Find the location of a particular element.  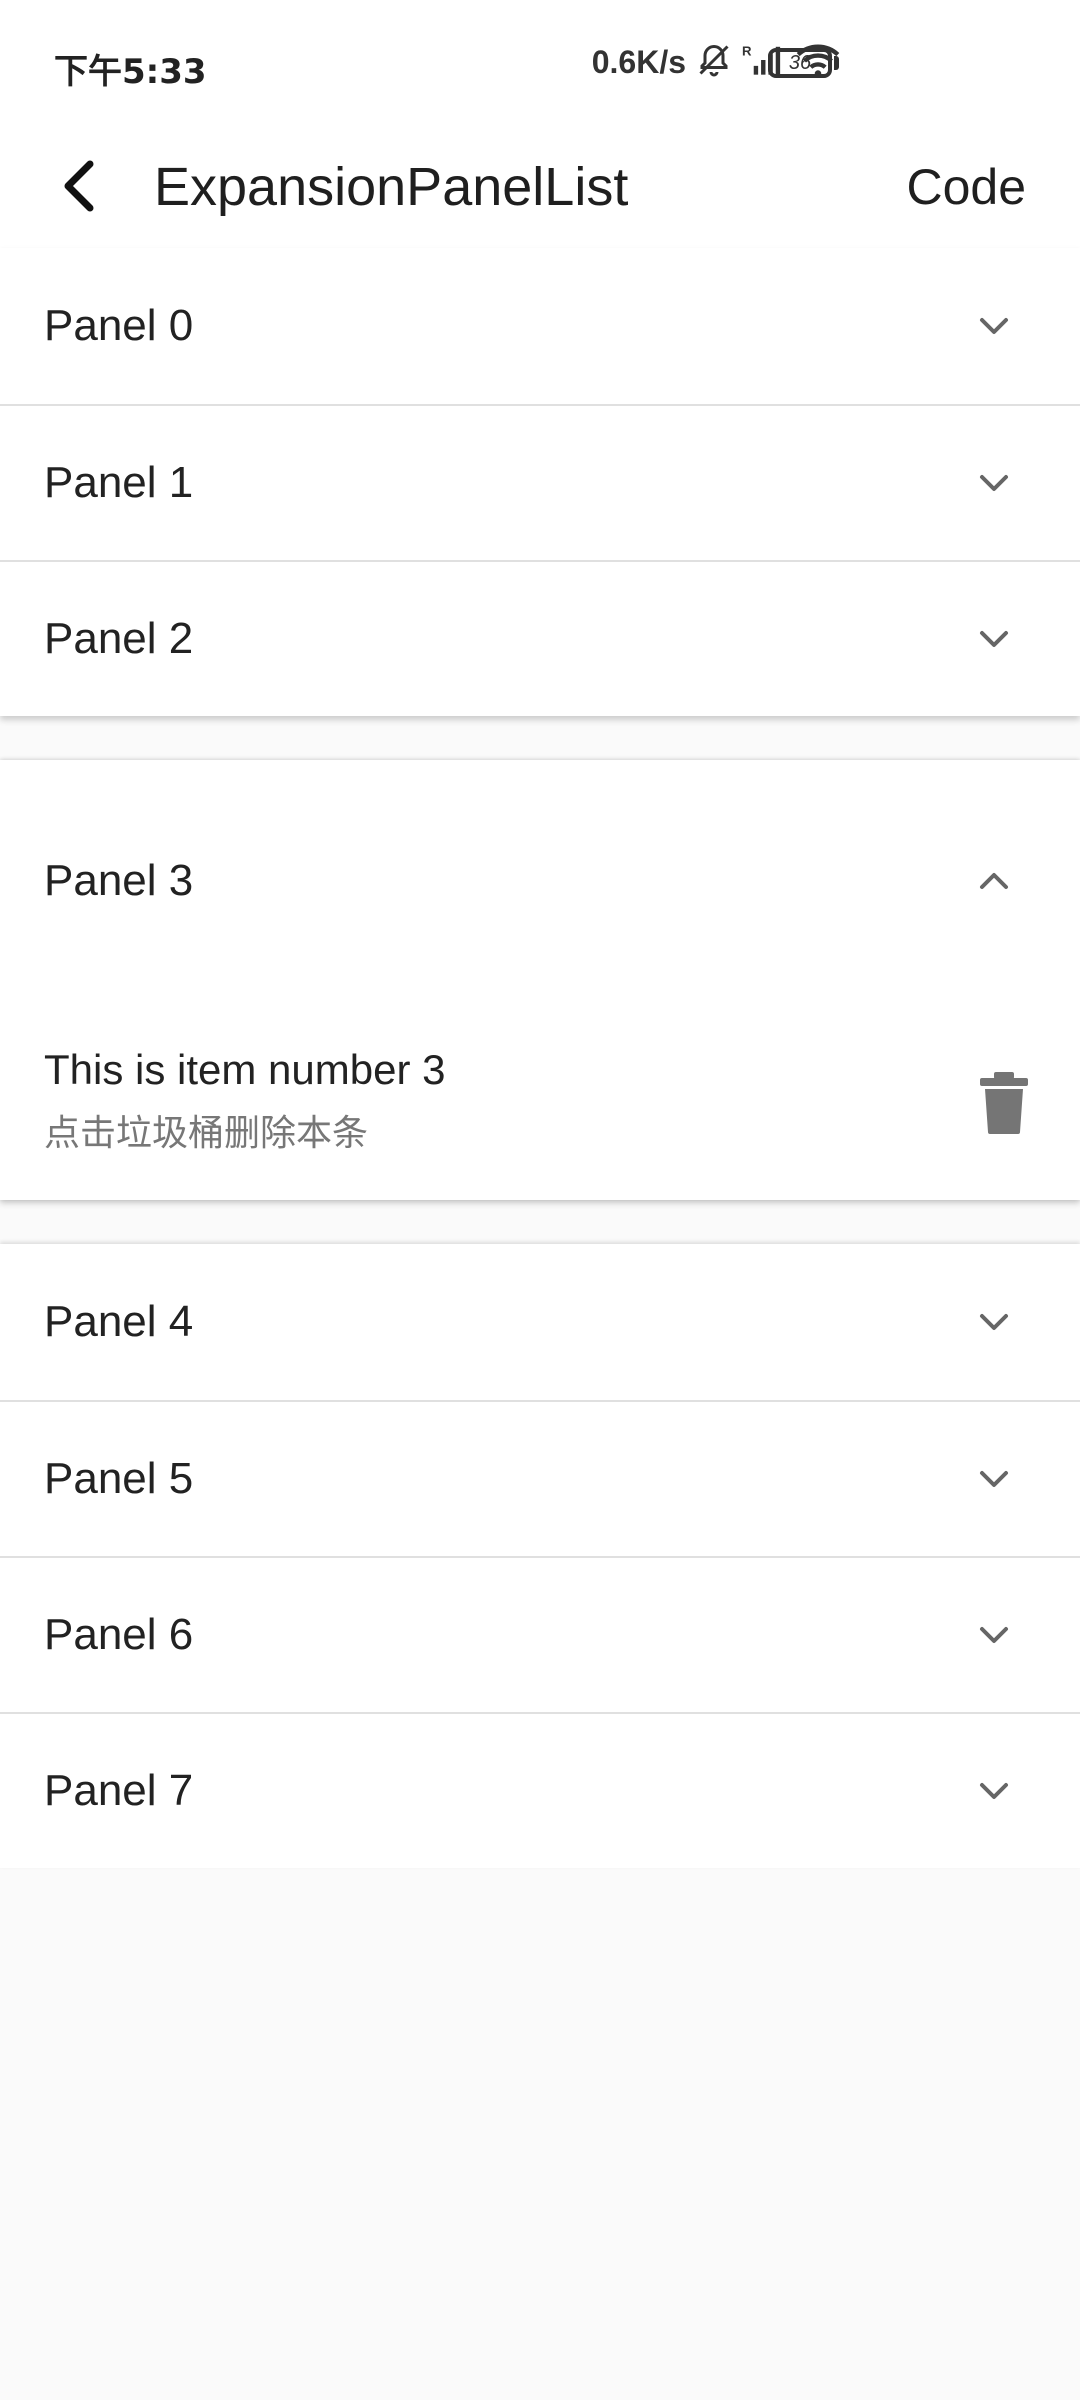

status-time: 下午5:33 is located at coordinates (130, 72).